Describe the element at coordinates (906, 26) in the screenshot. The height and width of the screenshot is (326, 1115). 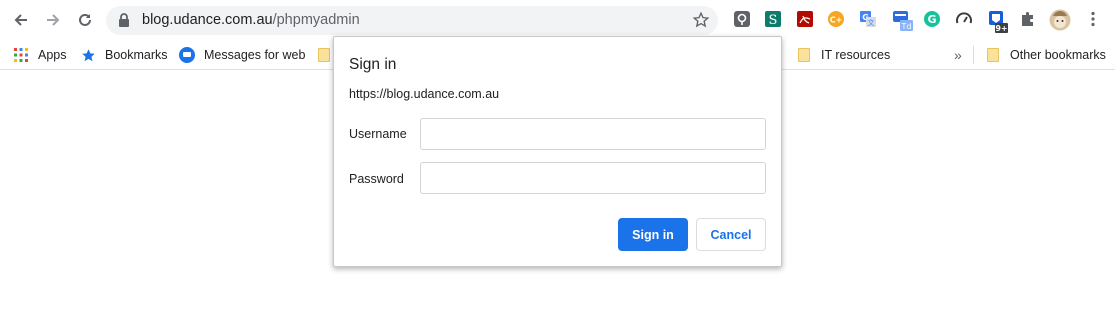
I see `todoist-badge: Td` at that location.